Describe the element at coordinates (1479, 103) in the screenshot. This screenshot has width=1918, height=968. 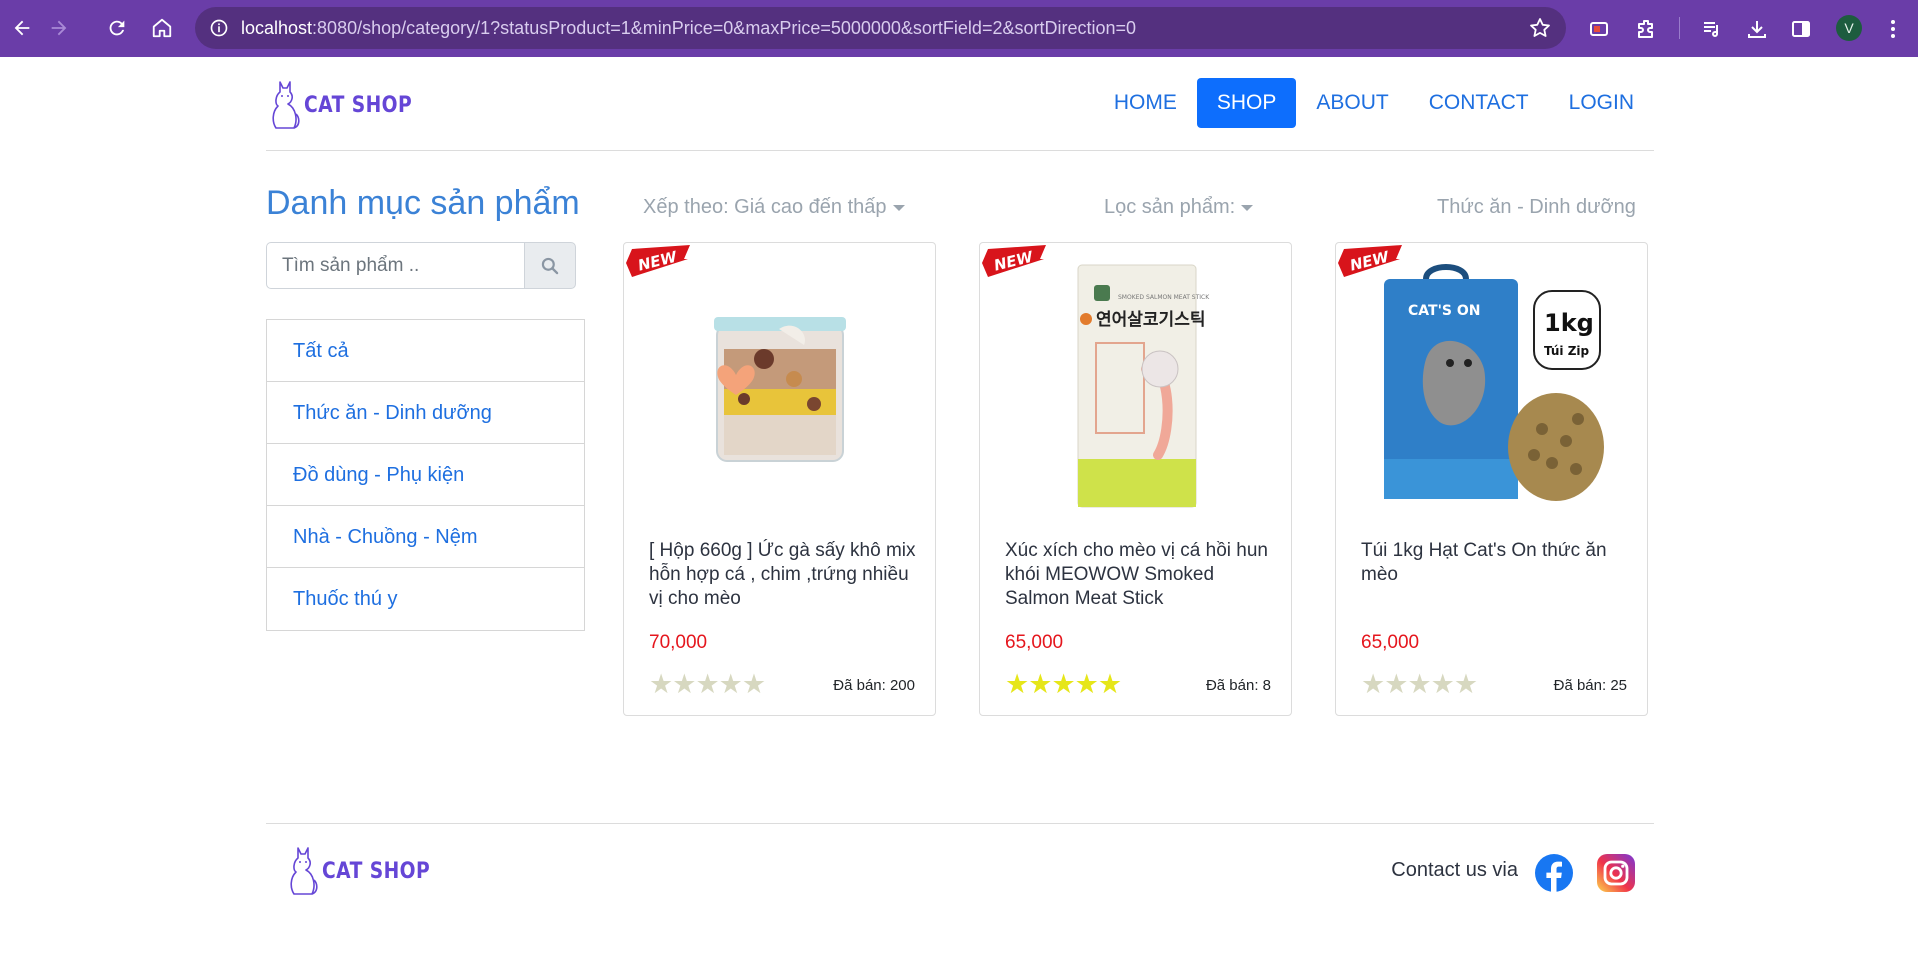
I see `nav-contact: CONTACT` at that location.